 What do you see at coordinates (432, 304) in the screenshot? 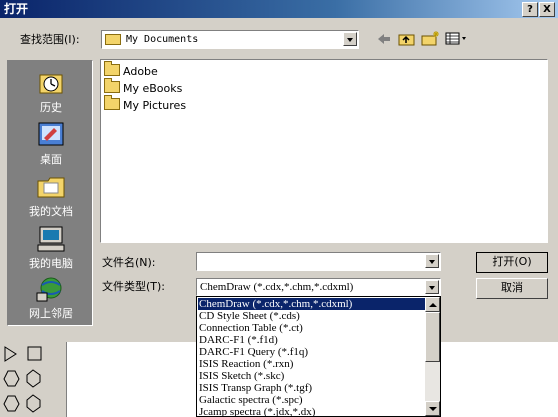
I see `scroll-up-icon` at bounding box center [432, 304].